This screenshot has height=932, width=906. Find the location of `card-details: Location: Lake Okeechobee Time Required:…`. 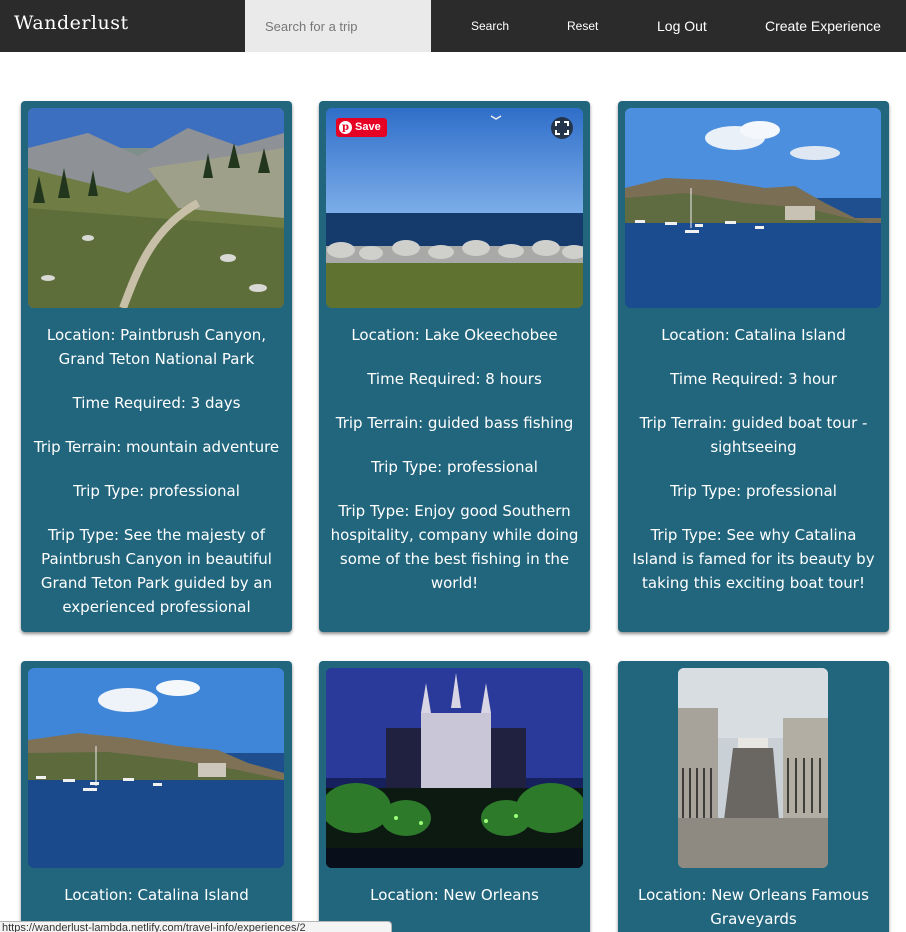

card-details: Location: Lake Okeechobee Time Required:… is located at coordinates (454, 469).